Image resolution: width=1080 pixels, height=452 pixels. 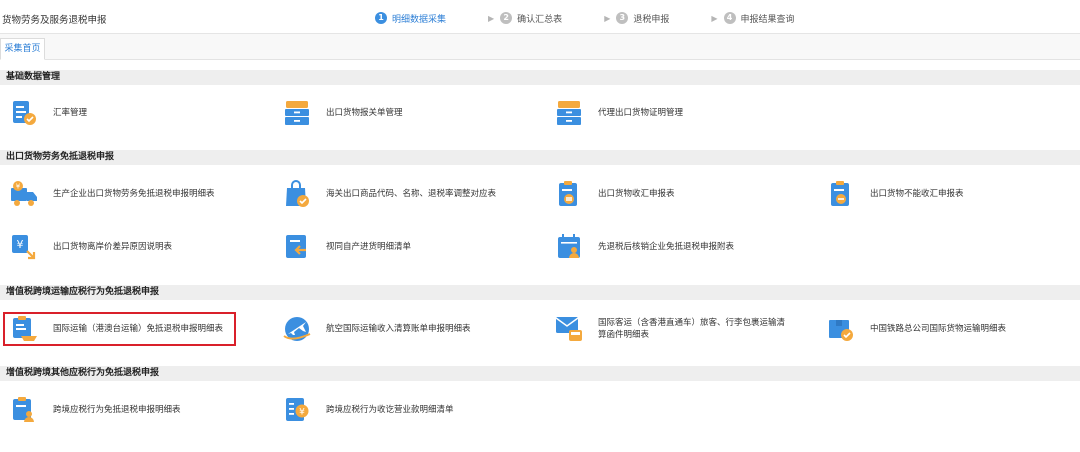 What do you see at coordinates (113, 247) in the screenshot?
I see `item-label: 出口货物离岸价差异原因说明表` at bounding box center [113, 247].